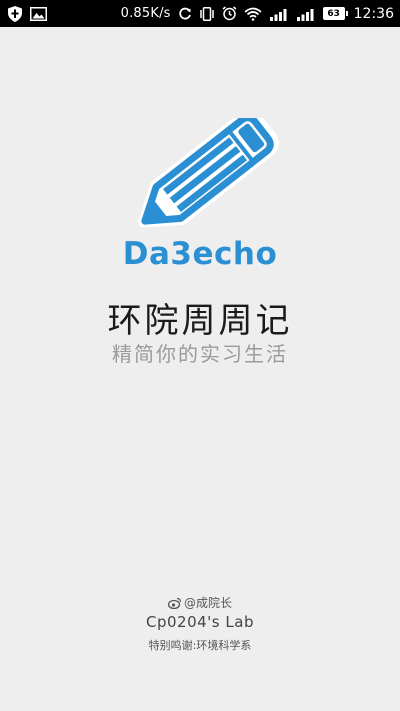  Describe the element at coordinates (185, 14) in the screenshot. I see `sync-icon` at that location.